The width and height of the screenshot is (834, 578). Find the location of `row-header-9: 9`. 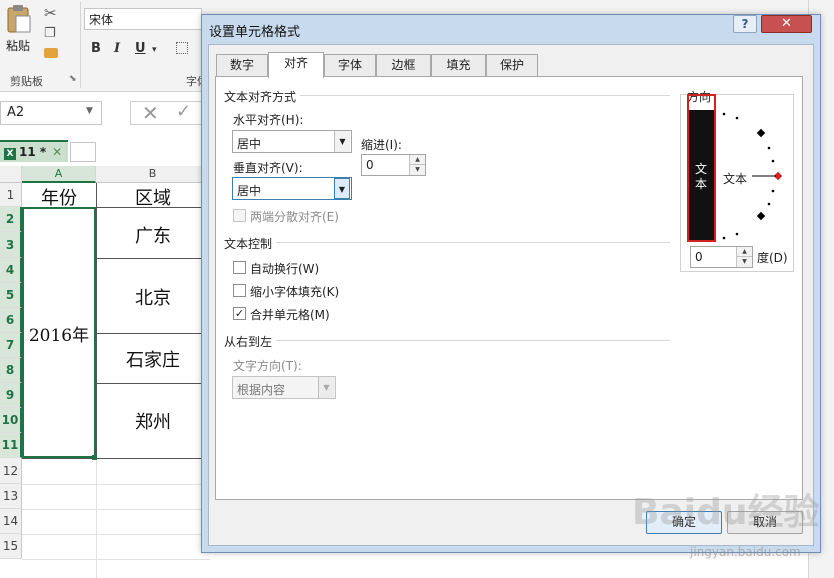

row-header-9: 9 is located at coordinates (11, 395).